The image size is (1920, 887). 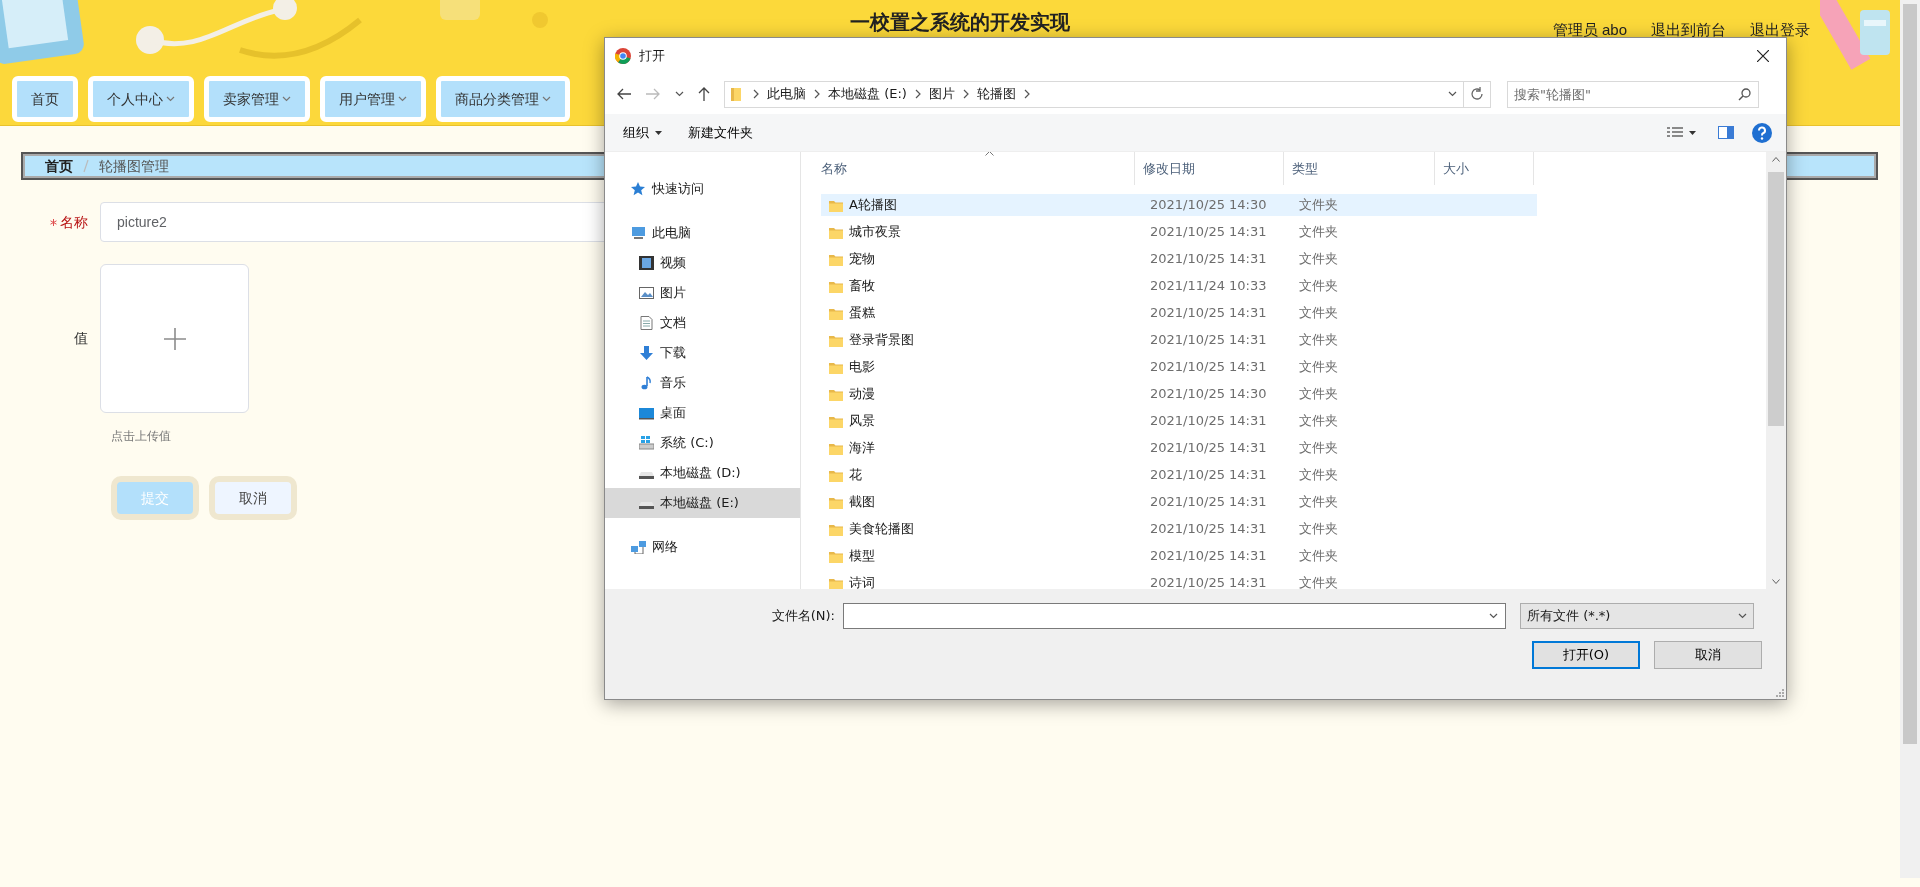 What do you see at coordinates (1209, 168) in the screenshot?
I see `column-header: 修改日期` at bounding box center [1209, 168].